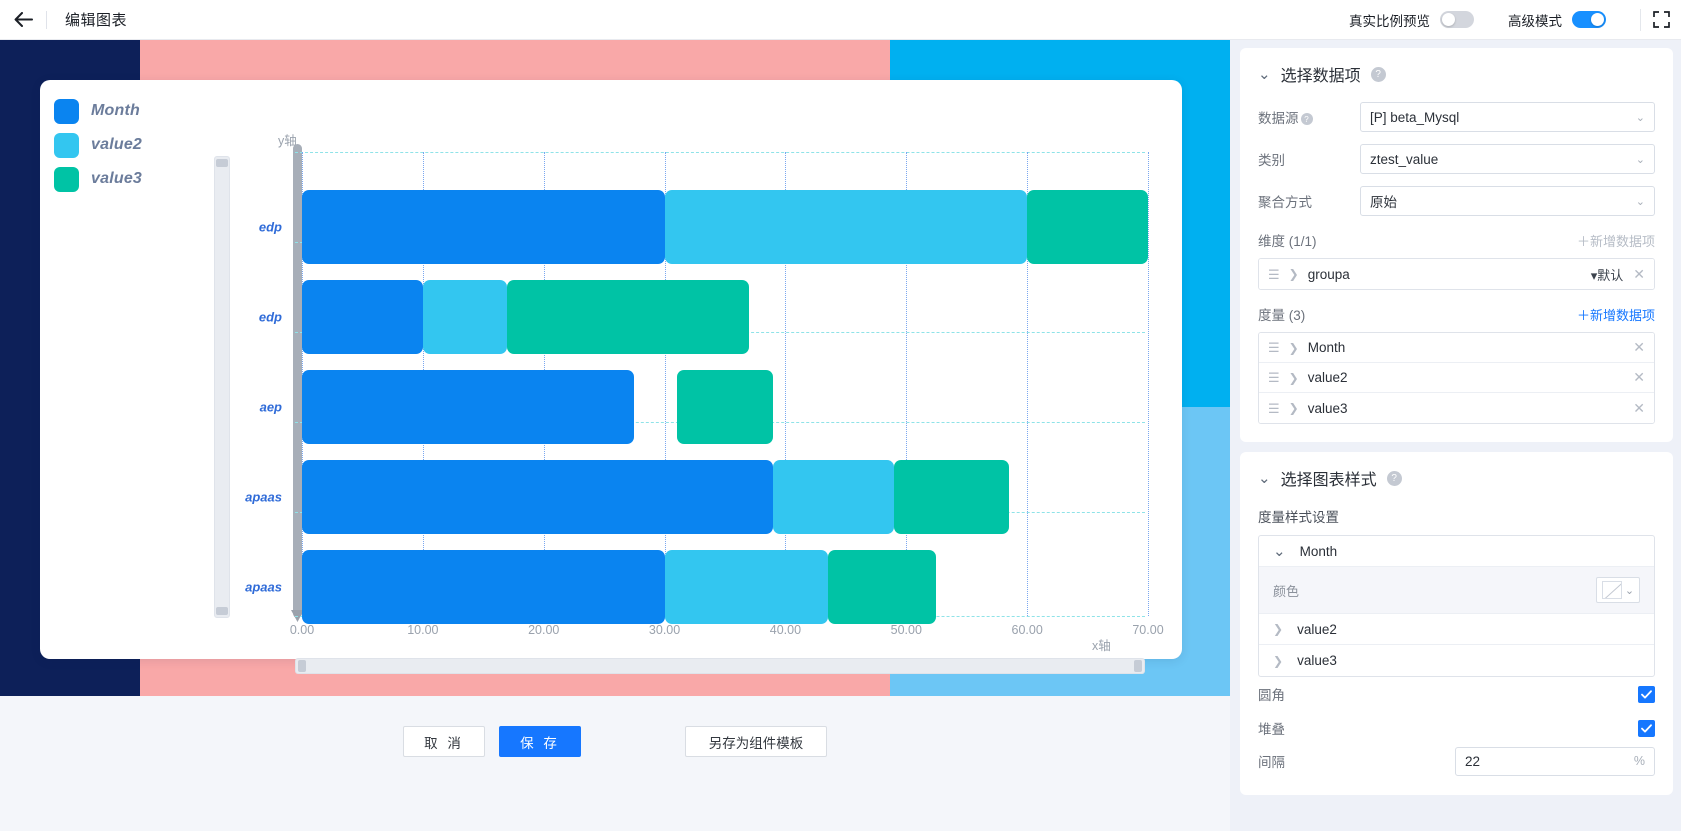  I want to click on aggregation-value: 原始, so click(1383, 202).